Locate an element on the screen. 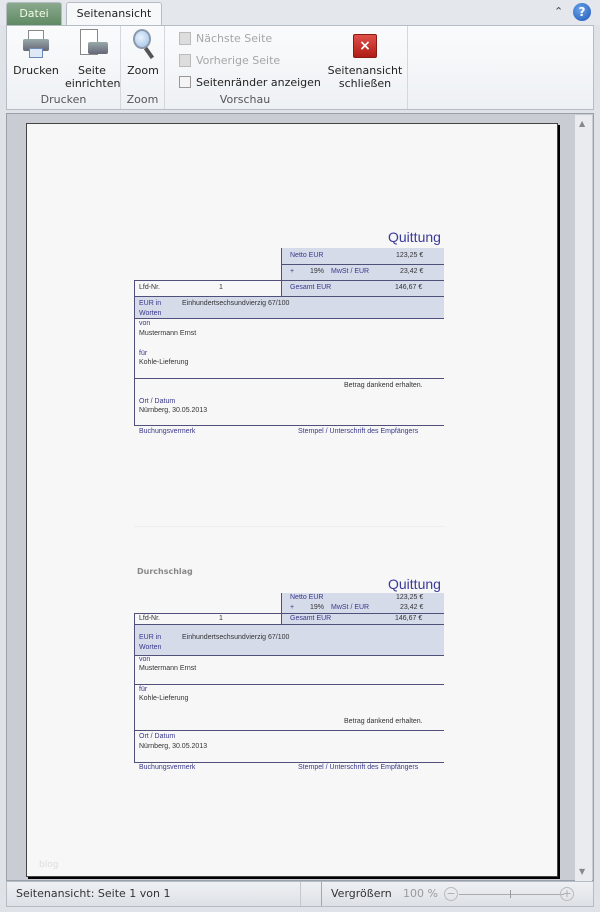 This screenshot has height=912, width=600. show-margins-checkbox: Seitenränder anzeigen is located at coordinates (250, 82).